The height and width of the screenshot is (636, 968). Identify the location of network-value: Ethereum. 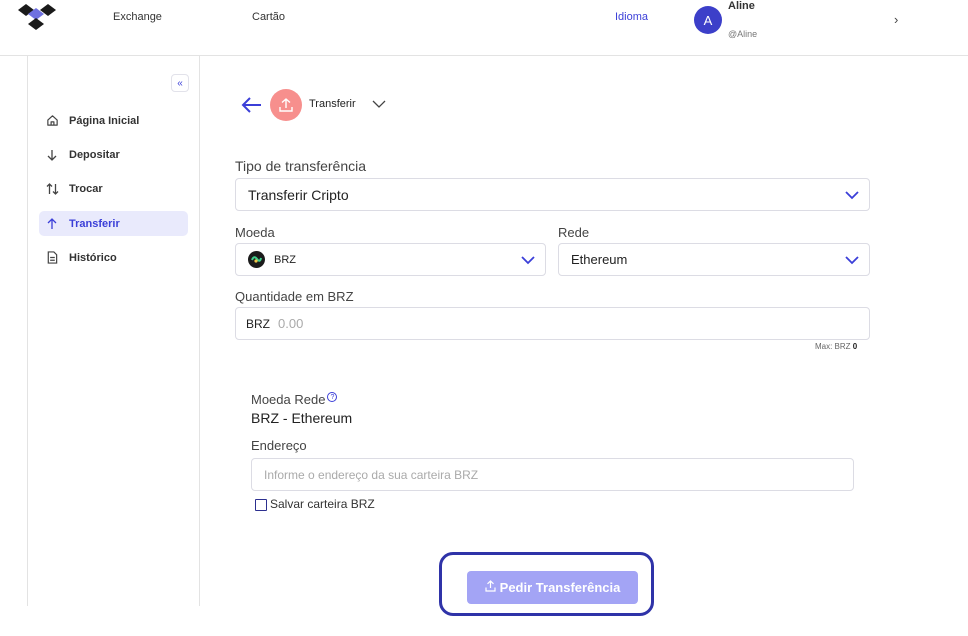
(599, 259).